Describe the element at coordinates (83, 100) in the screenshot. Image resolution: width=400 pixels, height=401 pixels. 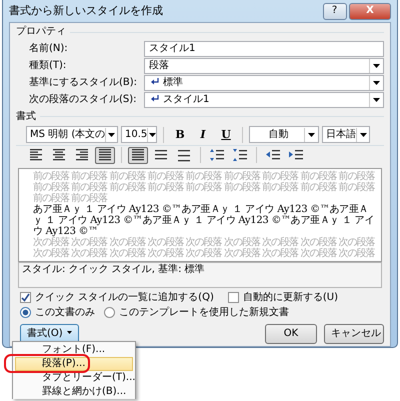
I see `field-label: 次の段落のスタイル(S):` at that location.